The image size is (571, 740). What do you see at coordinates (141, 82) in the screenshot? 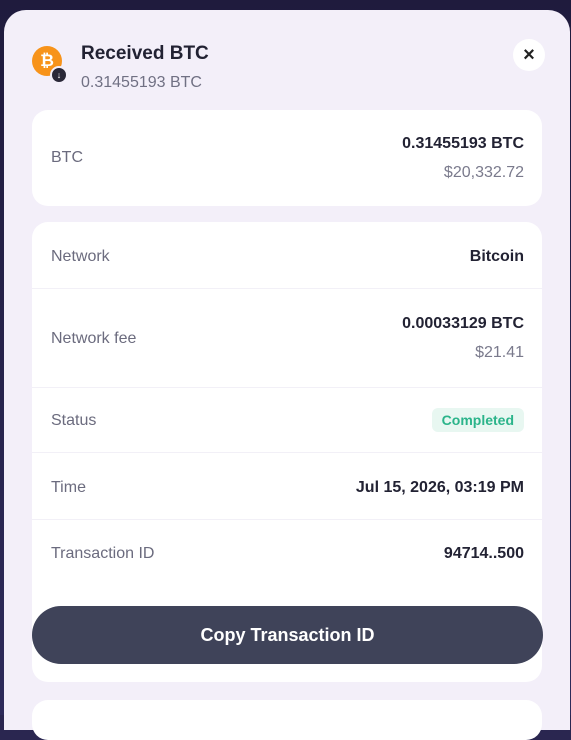
I see `sheet-subtitle-amount: 0.31455193 BTC` at bounding box center [141, 82].